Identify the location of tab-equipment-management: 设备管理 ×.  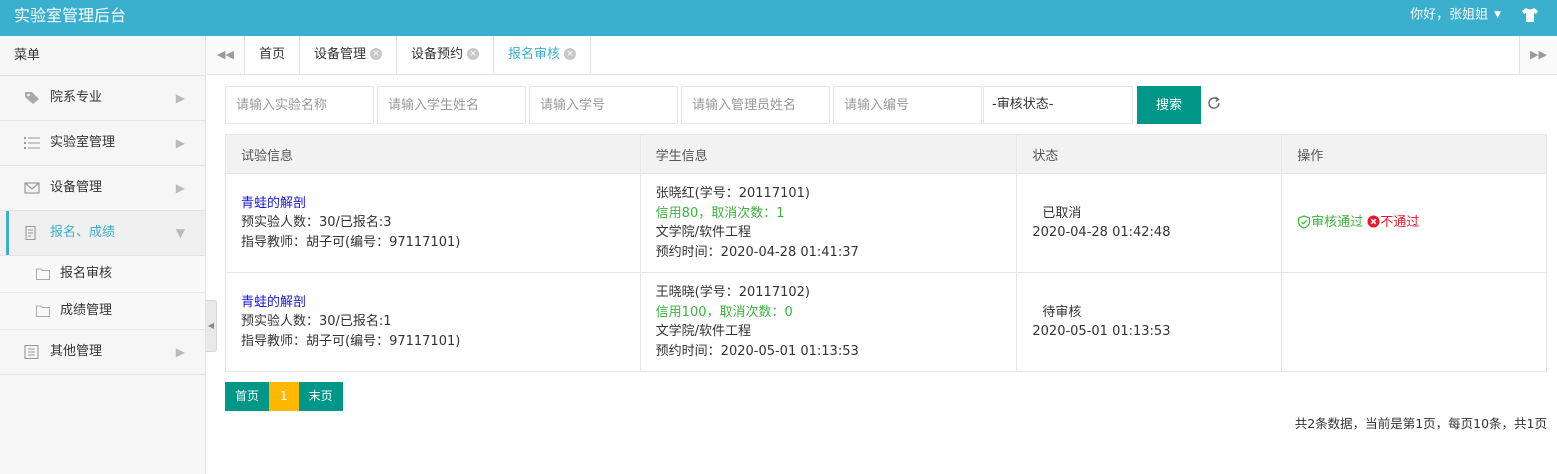
(349, 55).